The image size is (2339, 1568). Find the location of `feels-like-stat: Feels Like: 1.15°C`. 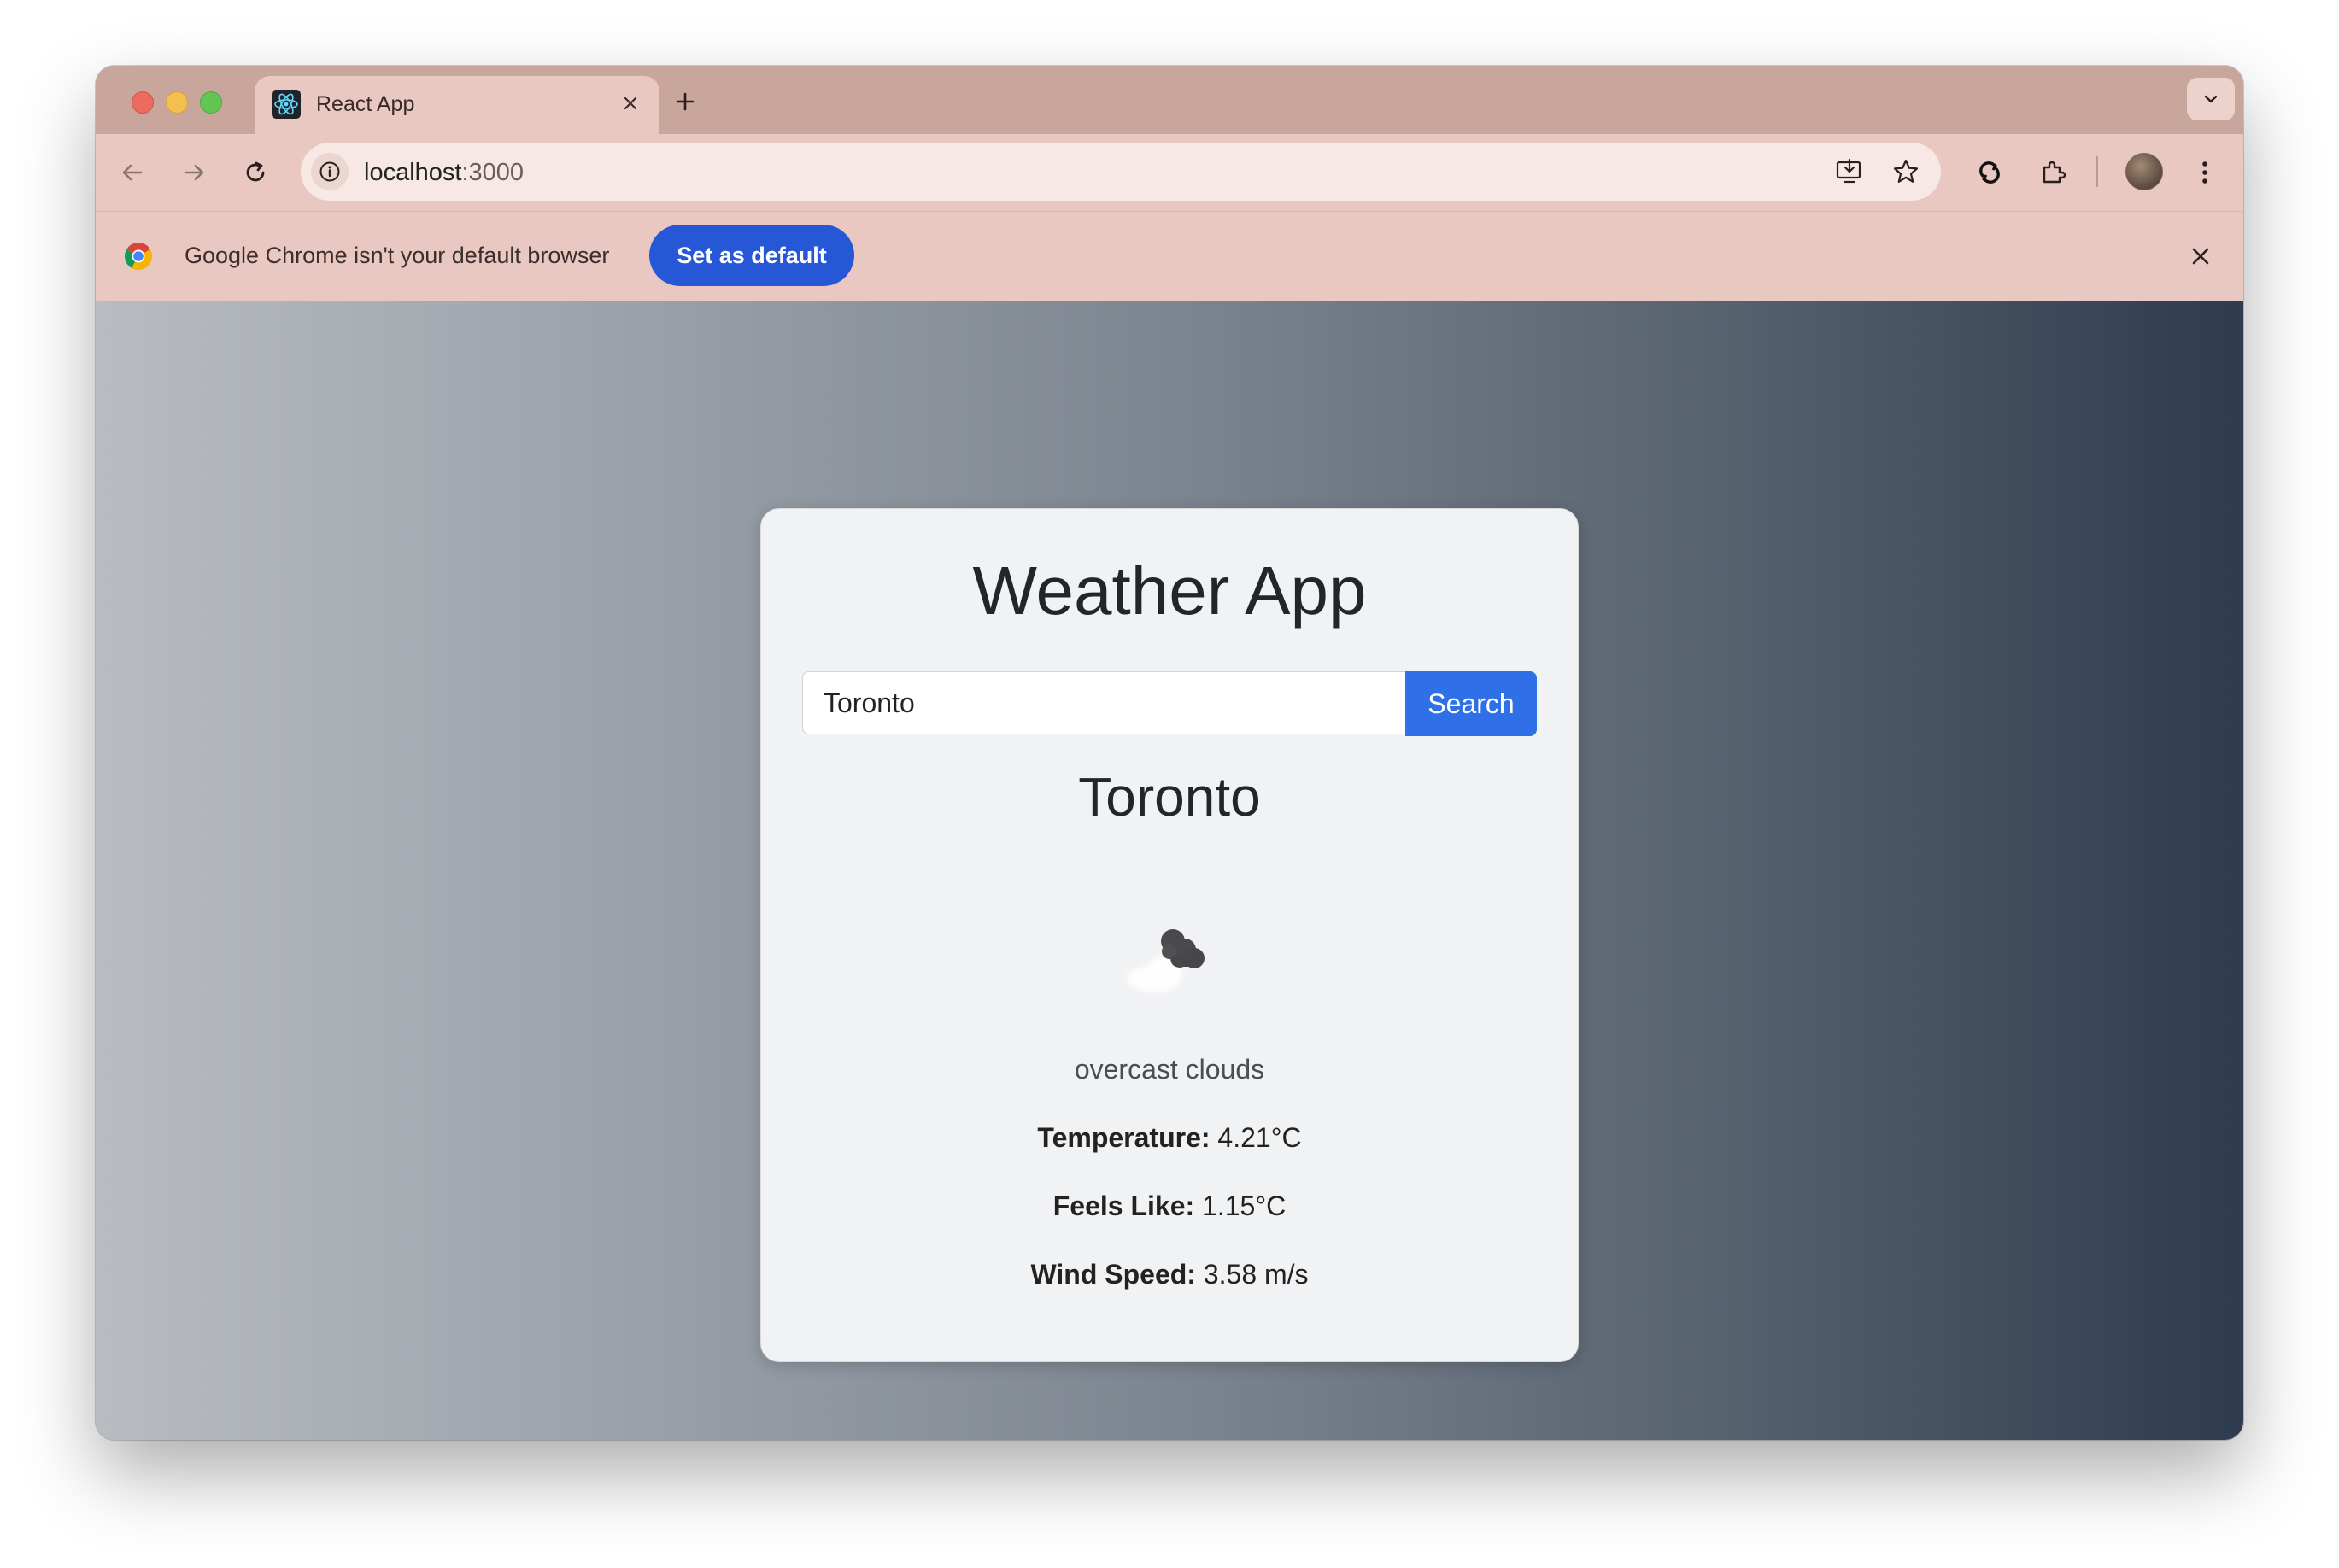

feels-like-stat: Feels Like: 1.15°C is located at coordinates (1169, 1206).